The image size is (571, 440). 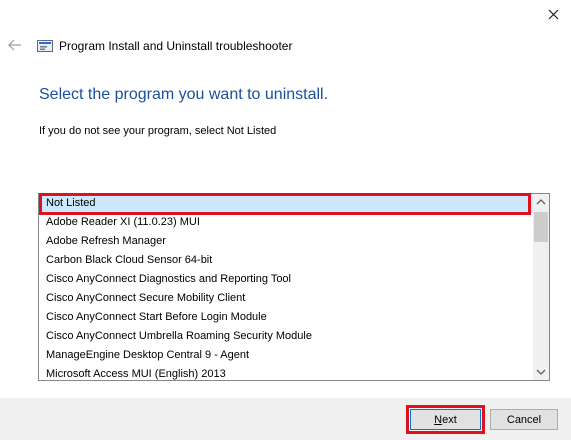 What do you see at coordinates (45, 46) in the screenshot?
I see `troubleshooter-app-icon` at bounding box center [45, 46].